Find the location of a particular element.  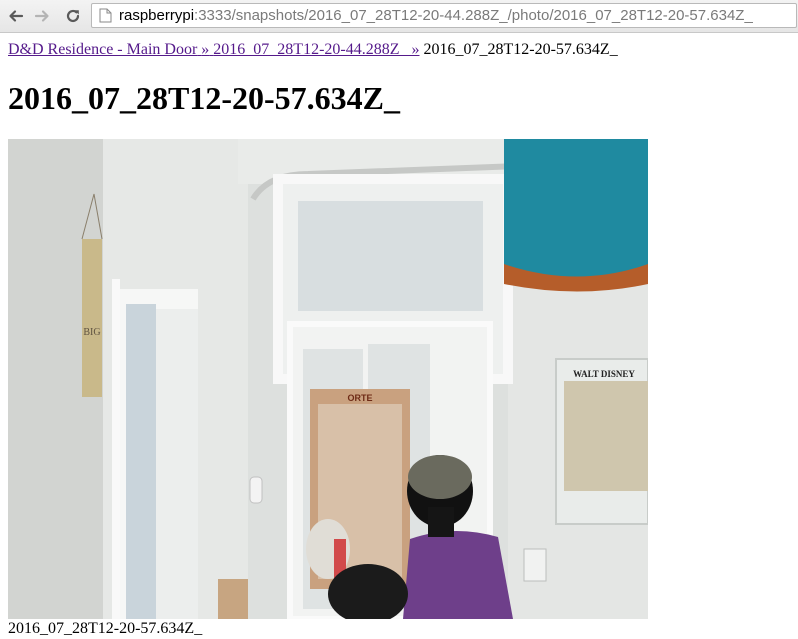

arrow-left-icon is located at coordinates (16, 16).